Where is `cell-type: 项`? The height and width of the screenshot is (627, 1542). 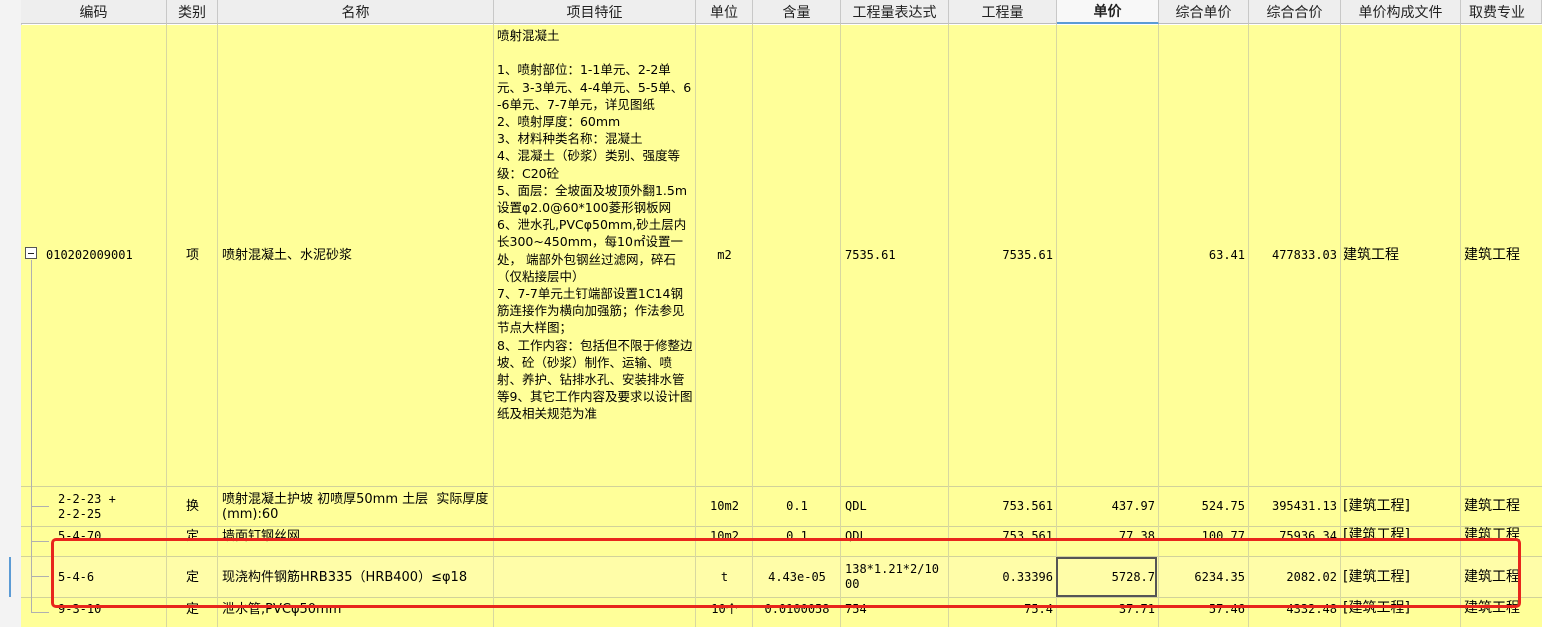
cell-type: 项 is located at coordinates (192, 255).